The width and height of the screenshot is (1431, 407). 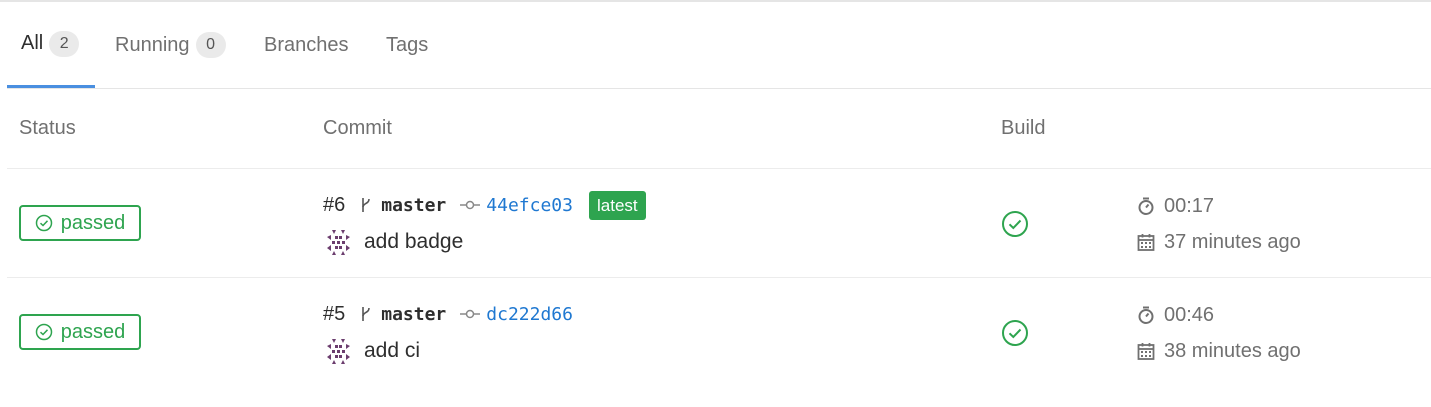 I want to click on pipeline-duration: 00:17, so click(x=1175, y=206).